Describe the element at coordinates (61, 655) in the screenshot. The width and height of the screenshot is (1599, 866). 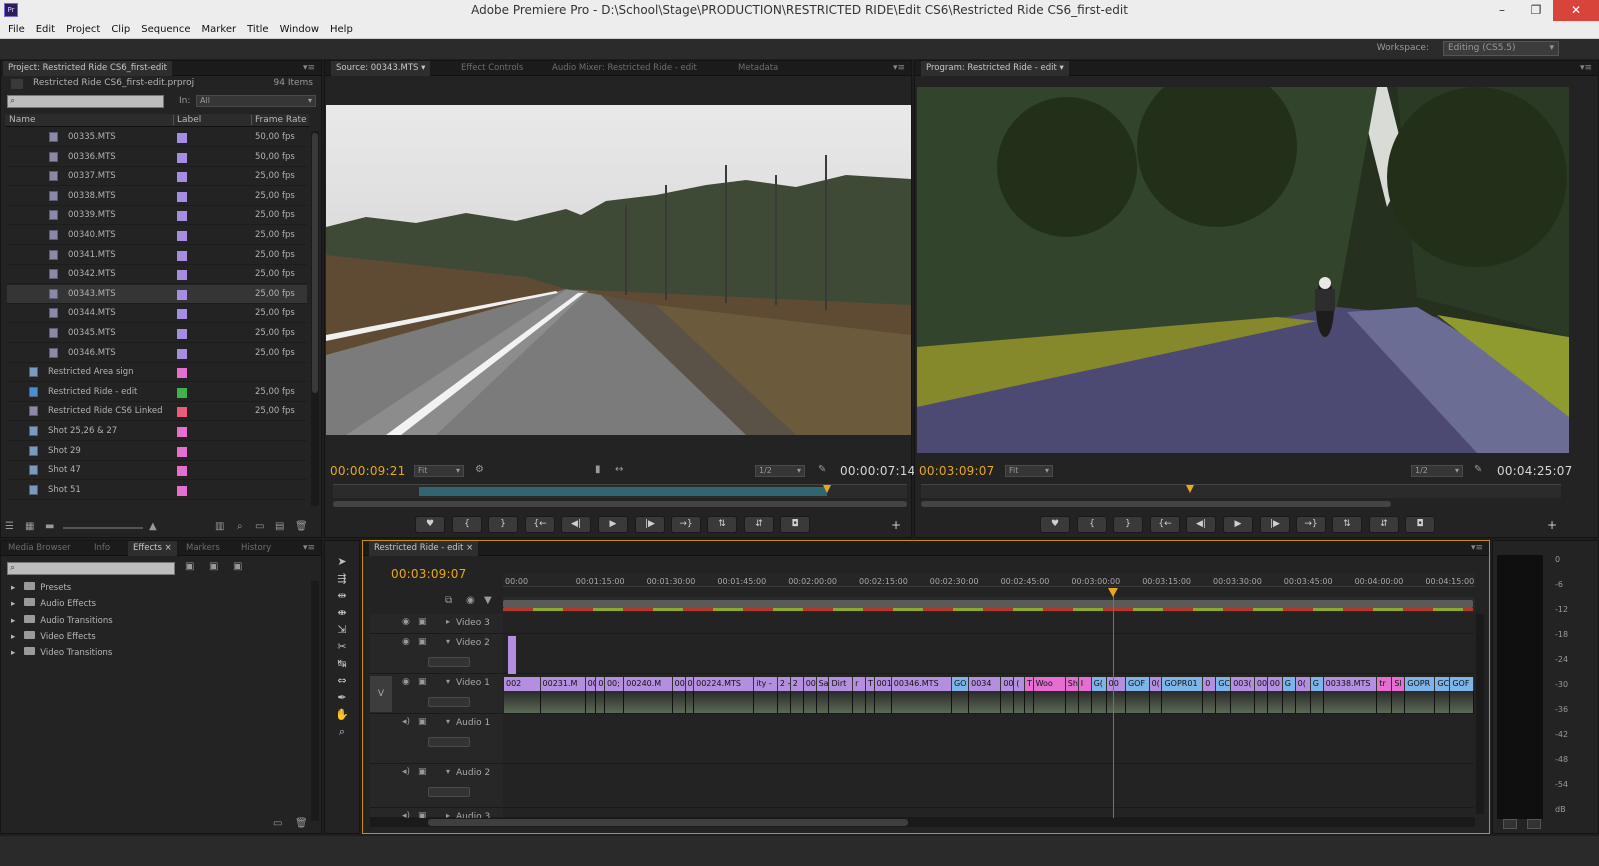
I see `effects-folder-video-transitions: ▸ Video Transitions` at that location.